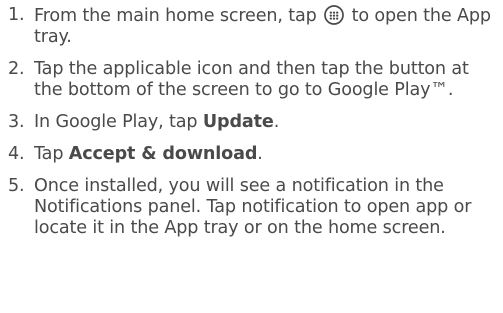  Describe the element at coordinates (334, 15) in the screenshot. I see `apps-grid-icon` at that location.